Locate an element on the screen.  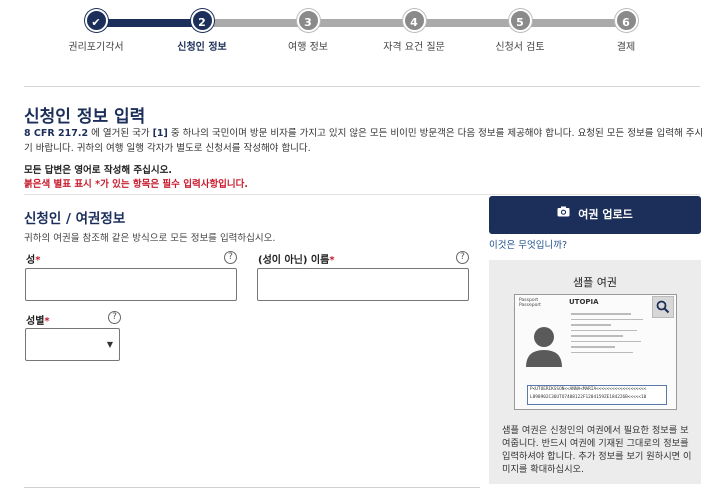
step-label: 신청인 정보 is located at coordinates (202, 47).